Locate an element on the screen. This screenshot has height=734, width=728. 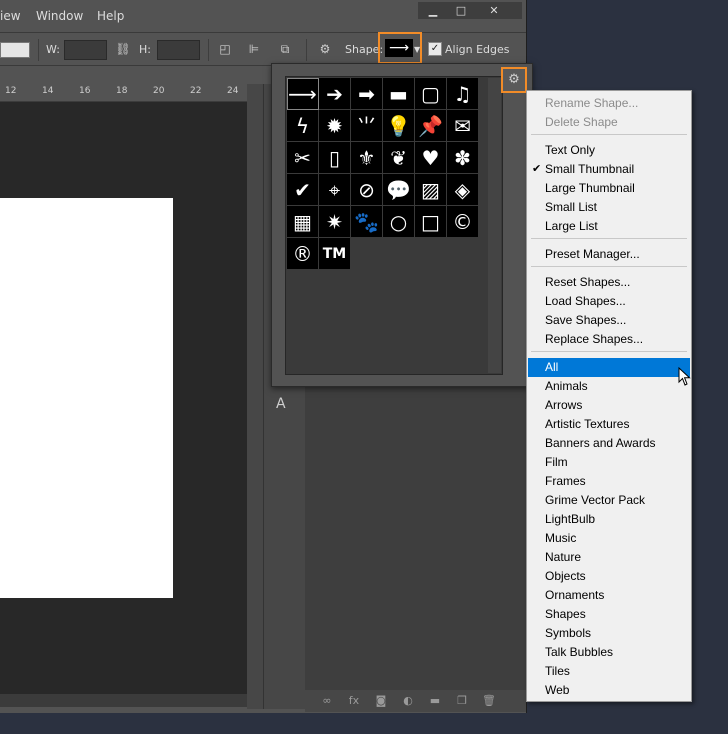
menu-item-nature: Nature is located at coordinates (609, 557).